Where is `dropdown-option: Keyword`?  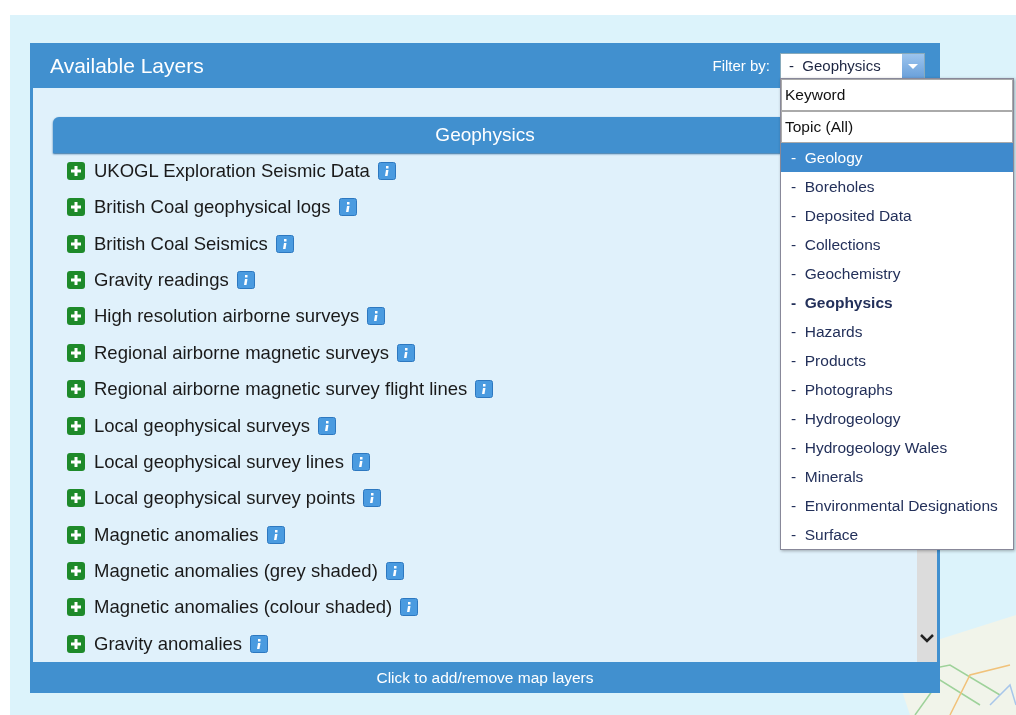 dropdown-option: Keyword is located at coordinates (897, 95).